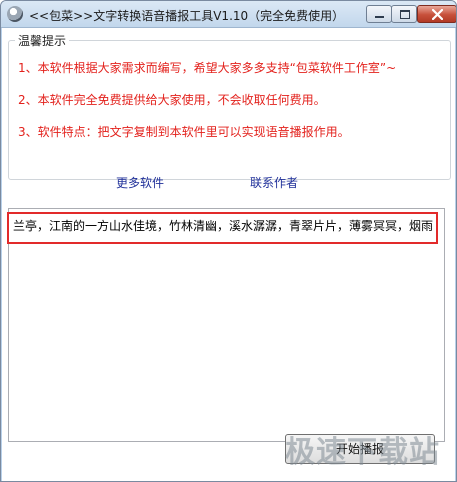 Image resolution: width=457 pixels, height=482 pixels. I want to click on title-bar: <<包菜>>文字转换语音播报工具V1.10（完全免费使用）, so click(228, 14).